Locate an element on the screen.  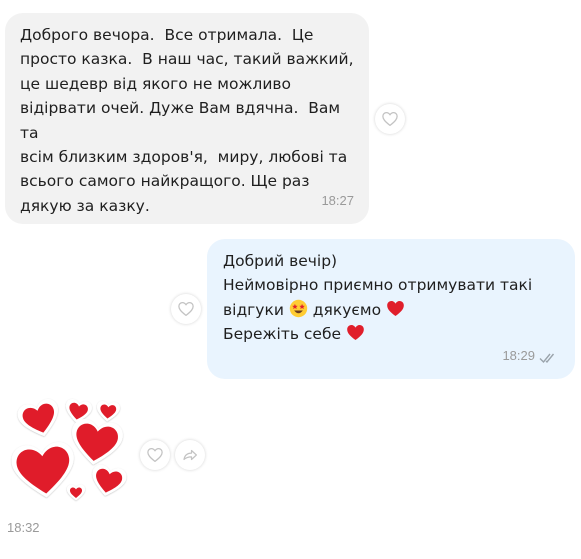
forward-arrow-icon is located at coordinates (190, 455).